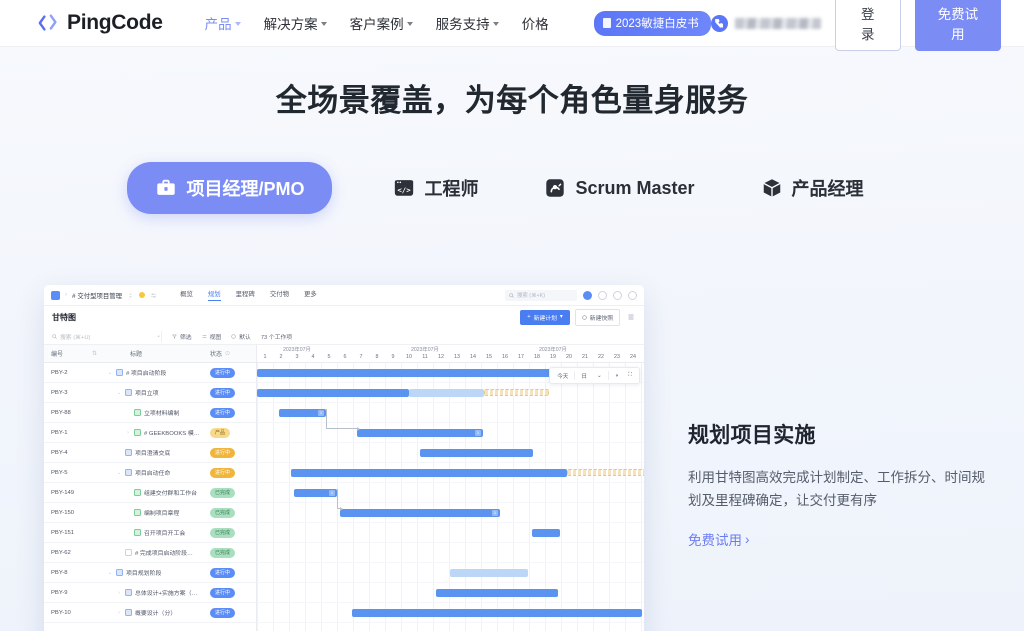 This screenshot has width=1024, height=631. What do you see at coordinates (450, 542) in the screenshot?
I see `gantt-rowline` at bounding box center [450, 542].